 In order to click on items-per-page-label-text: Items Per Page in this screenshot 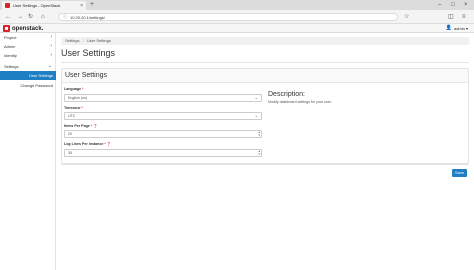, I will do `click(77, 126)`.